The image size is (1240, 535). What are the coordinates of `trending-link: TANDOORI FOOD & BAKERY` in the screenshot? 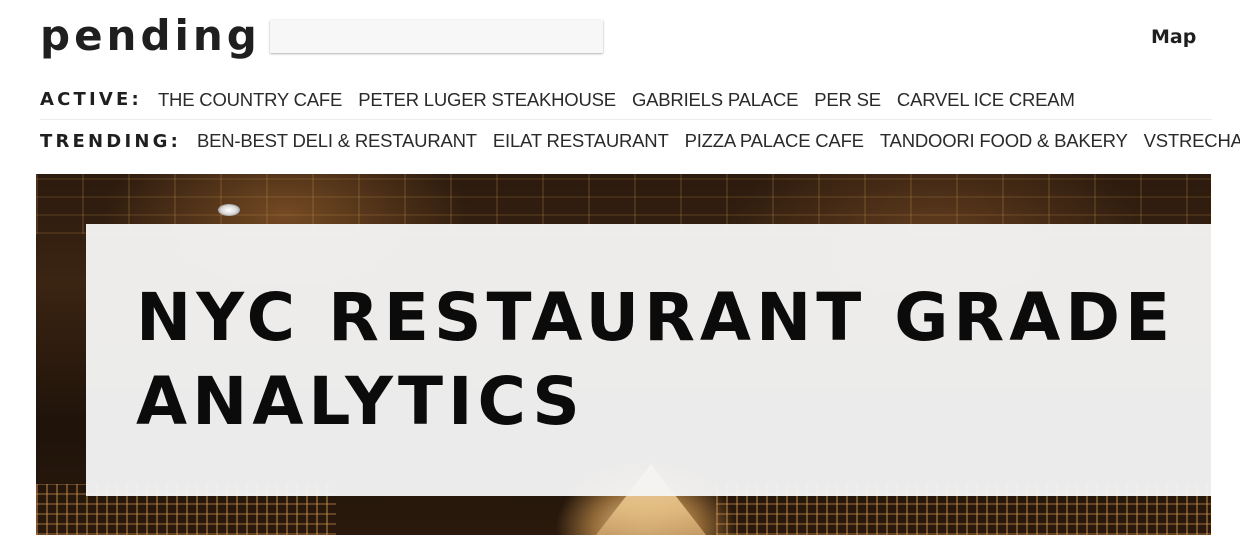 It's located at (1004, 141).